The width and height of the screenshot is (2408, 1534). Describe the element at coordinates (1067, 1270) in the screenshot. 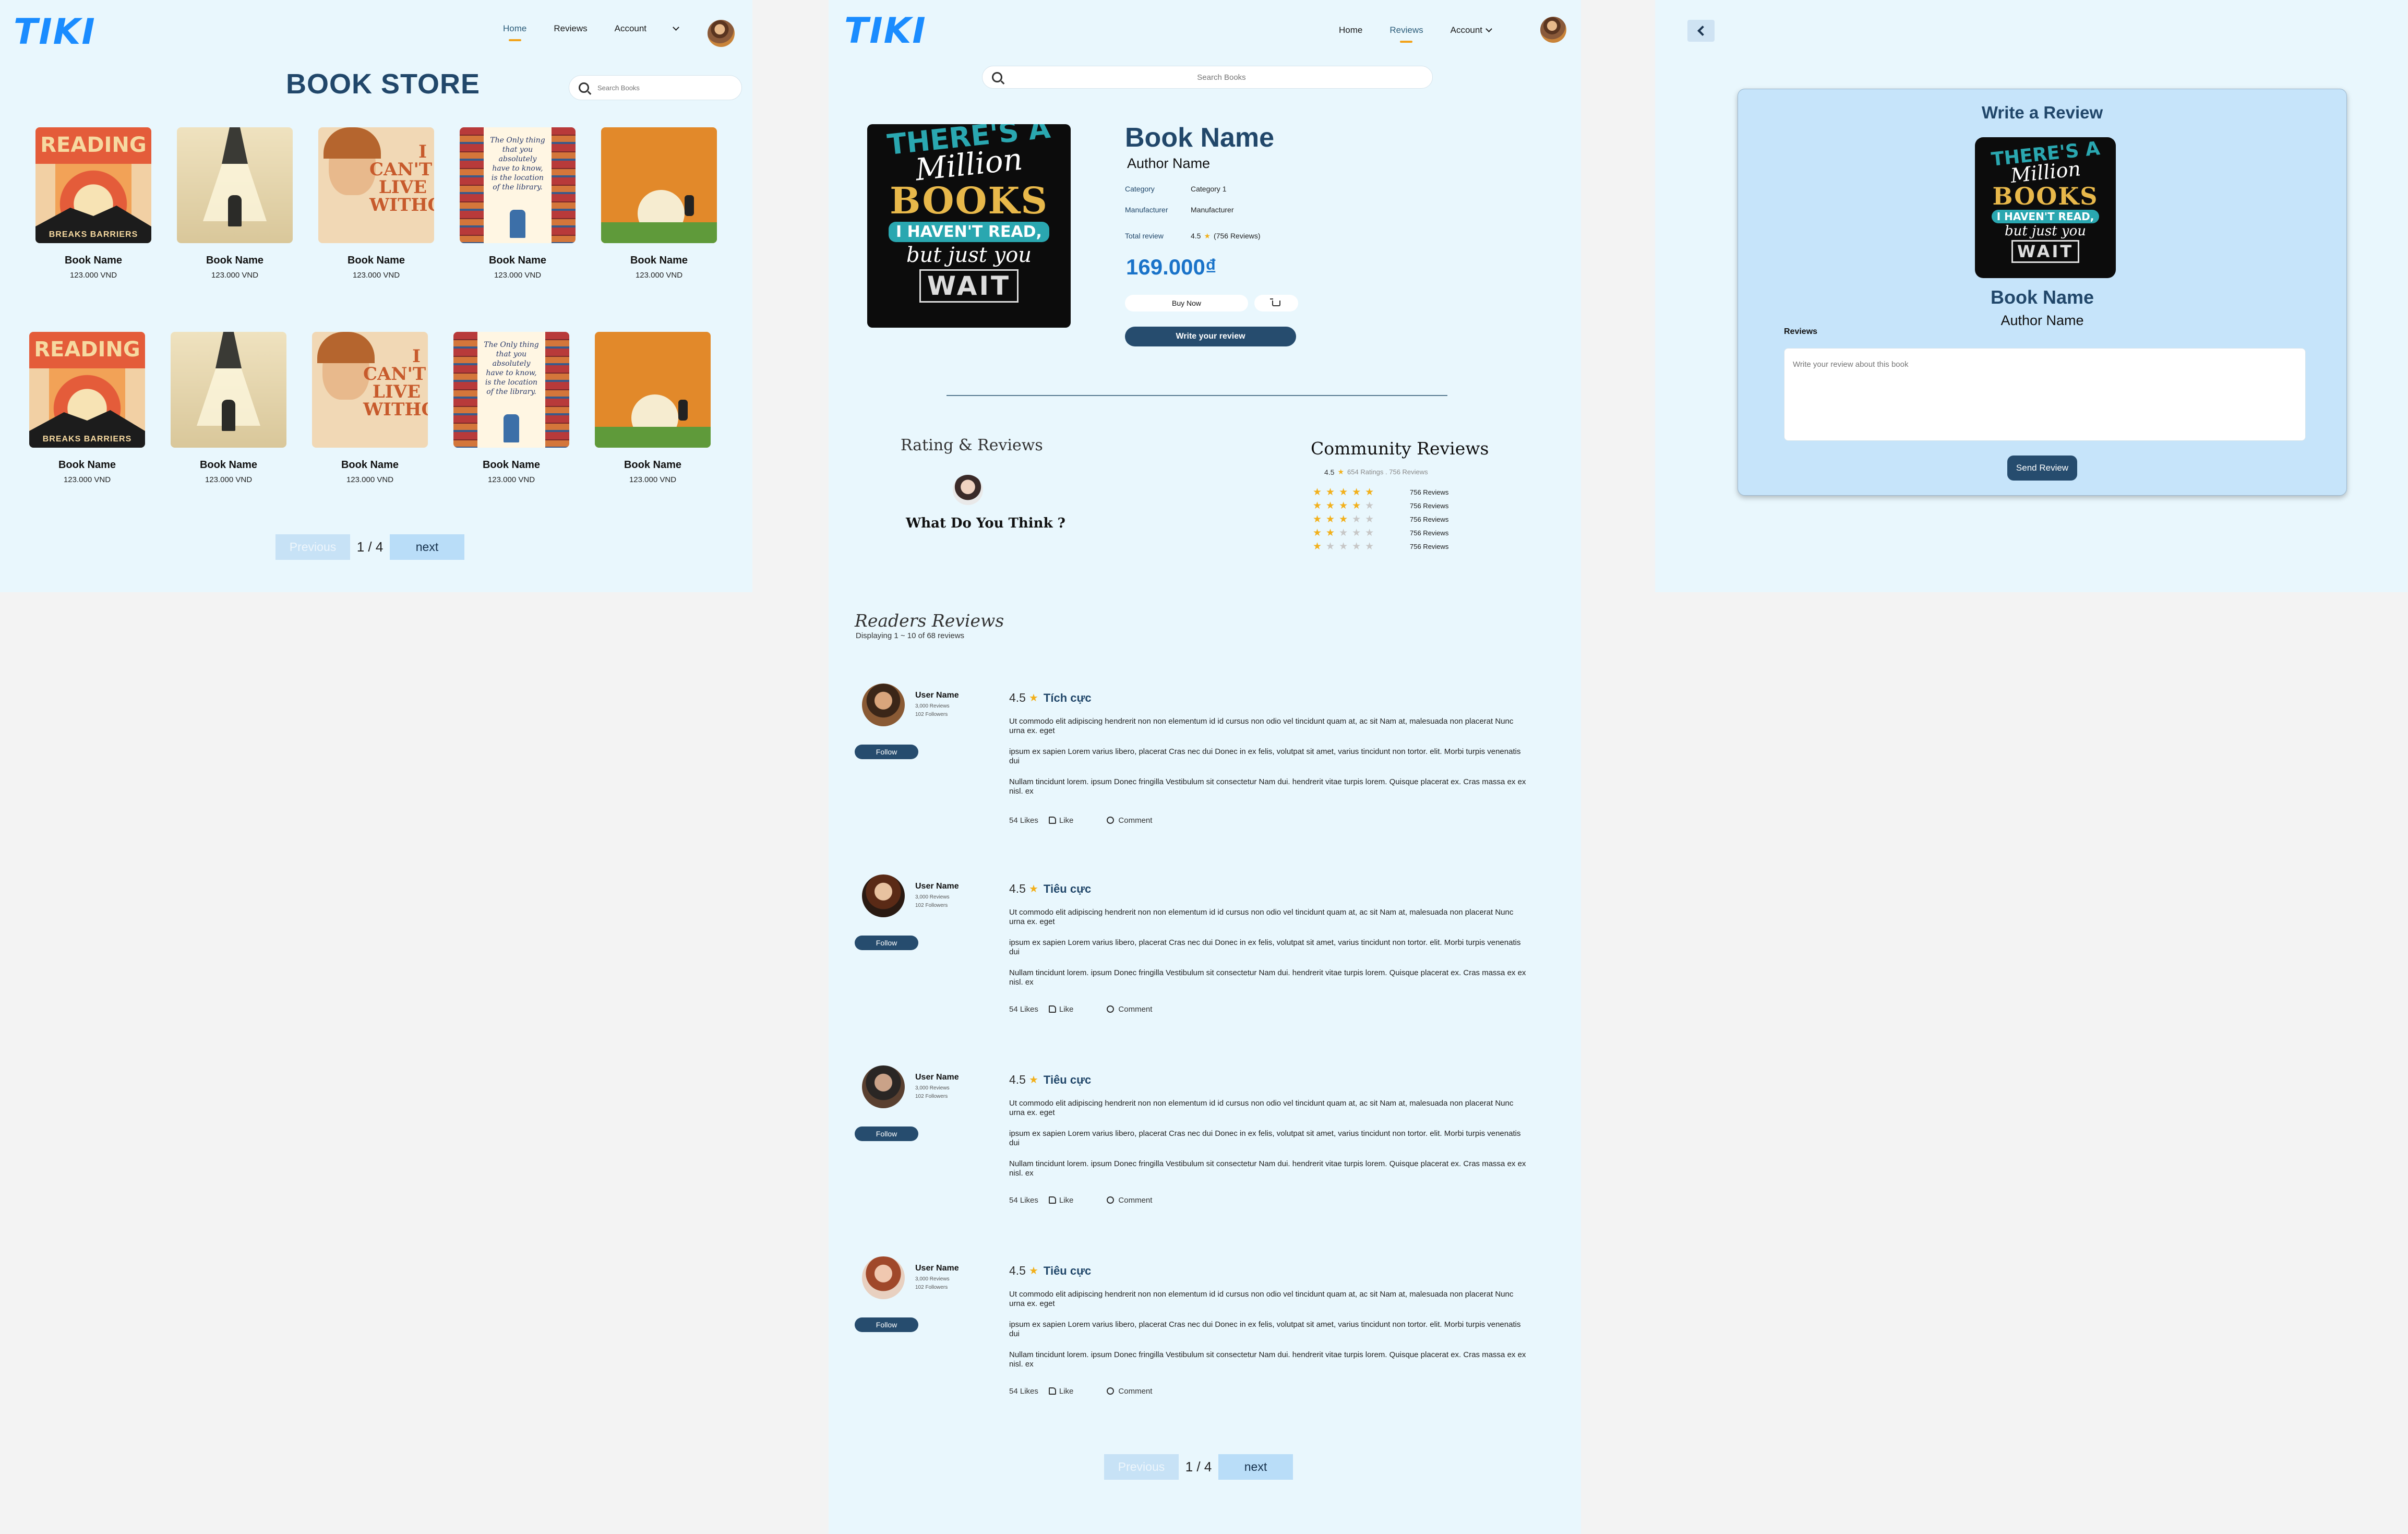

I see `sentiment-tag: Tiêu cực` at that location.